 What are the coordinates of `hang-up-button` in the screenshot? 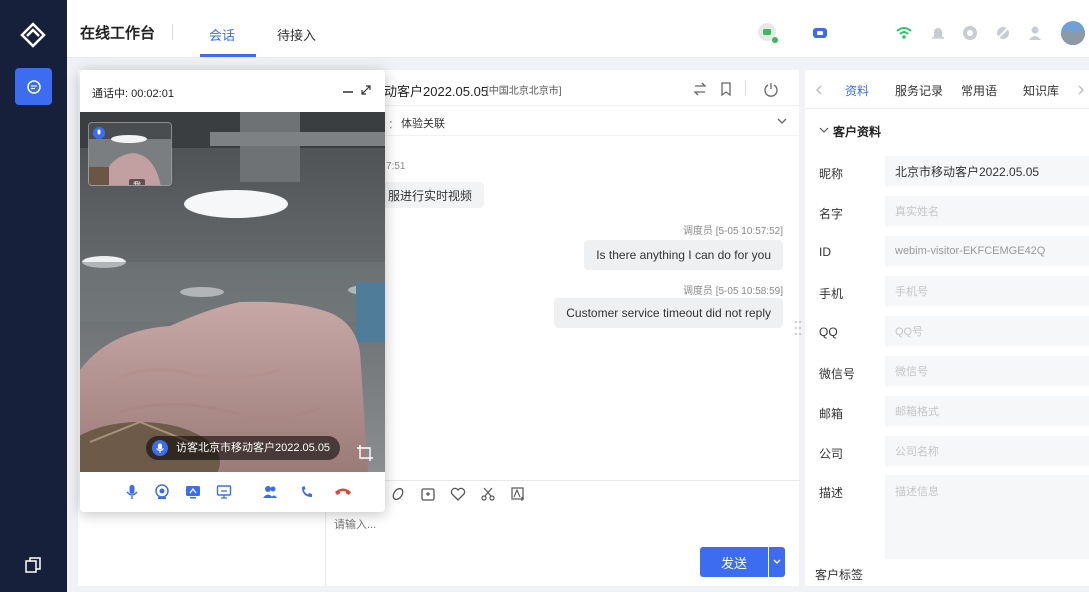 It's located at (343, 492).